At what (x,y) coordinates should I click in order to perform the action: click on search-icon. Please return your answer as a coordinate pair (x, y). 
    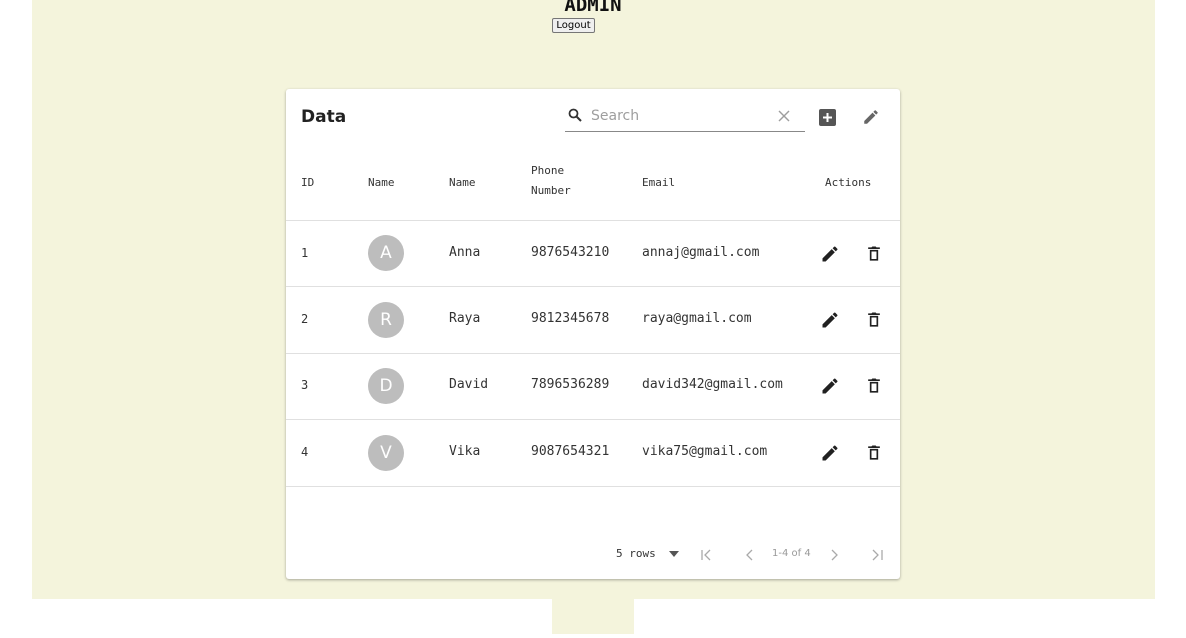
    Looking at the image, I should click on (575, 115).